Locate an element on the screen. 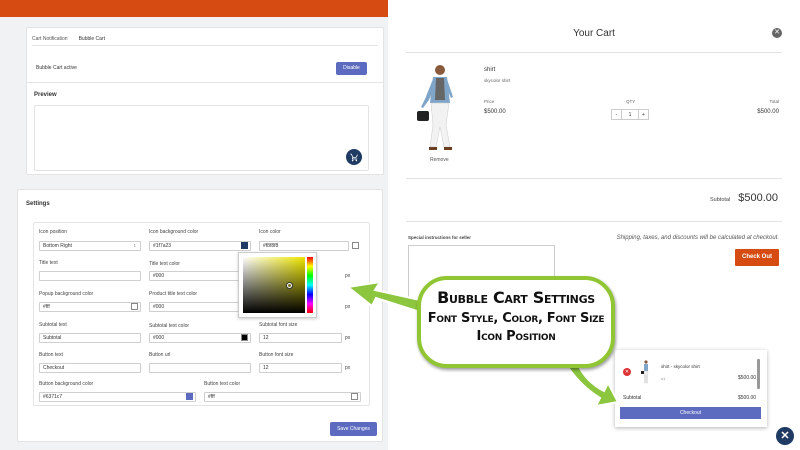 Image resolution: width=800 pixels, height=450 pixels. close-icon: ✕ is located at coordinates (777, 33).